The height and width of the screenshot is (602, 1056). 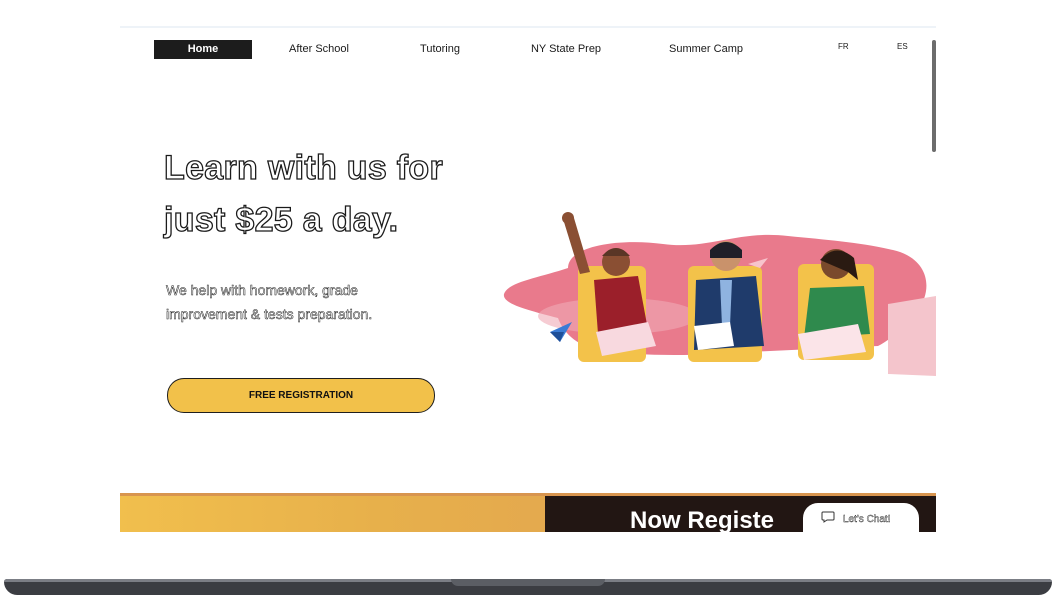 What do you see at coordinates (528, 494) in the screenshot?
I see `banner-accent-line` at bounding box center [528, 494].